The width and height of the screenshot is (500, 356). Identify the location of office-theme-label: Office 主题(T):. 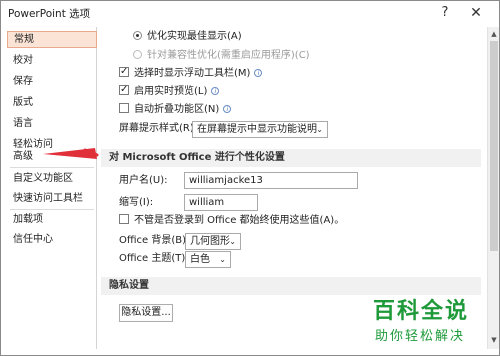
(154, 258).